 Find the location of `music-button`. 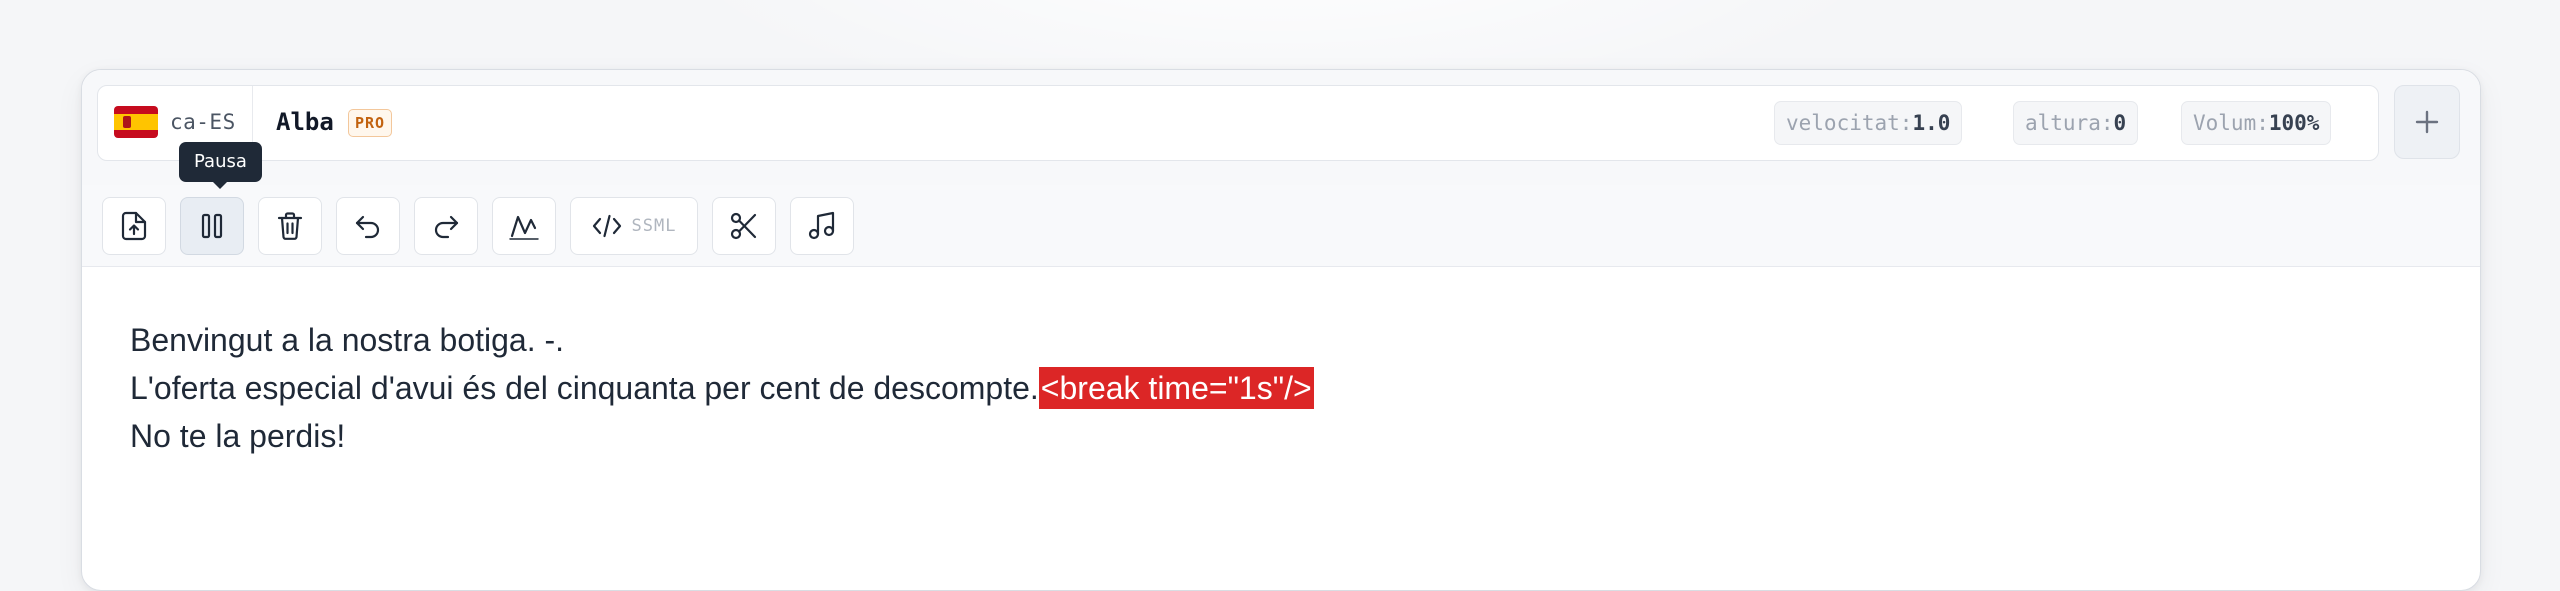

music-button is located at coordinates (822, 226).